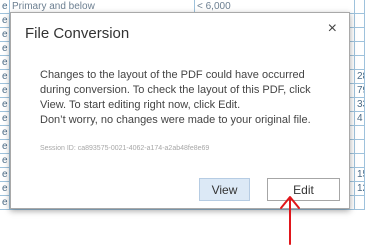  I want to click on sheet-cell: 4, so click(360, 119).